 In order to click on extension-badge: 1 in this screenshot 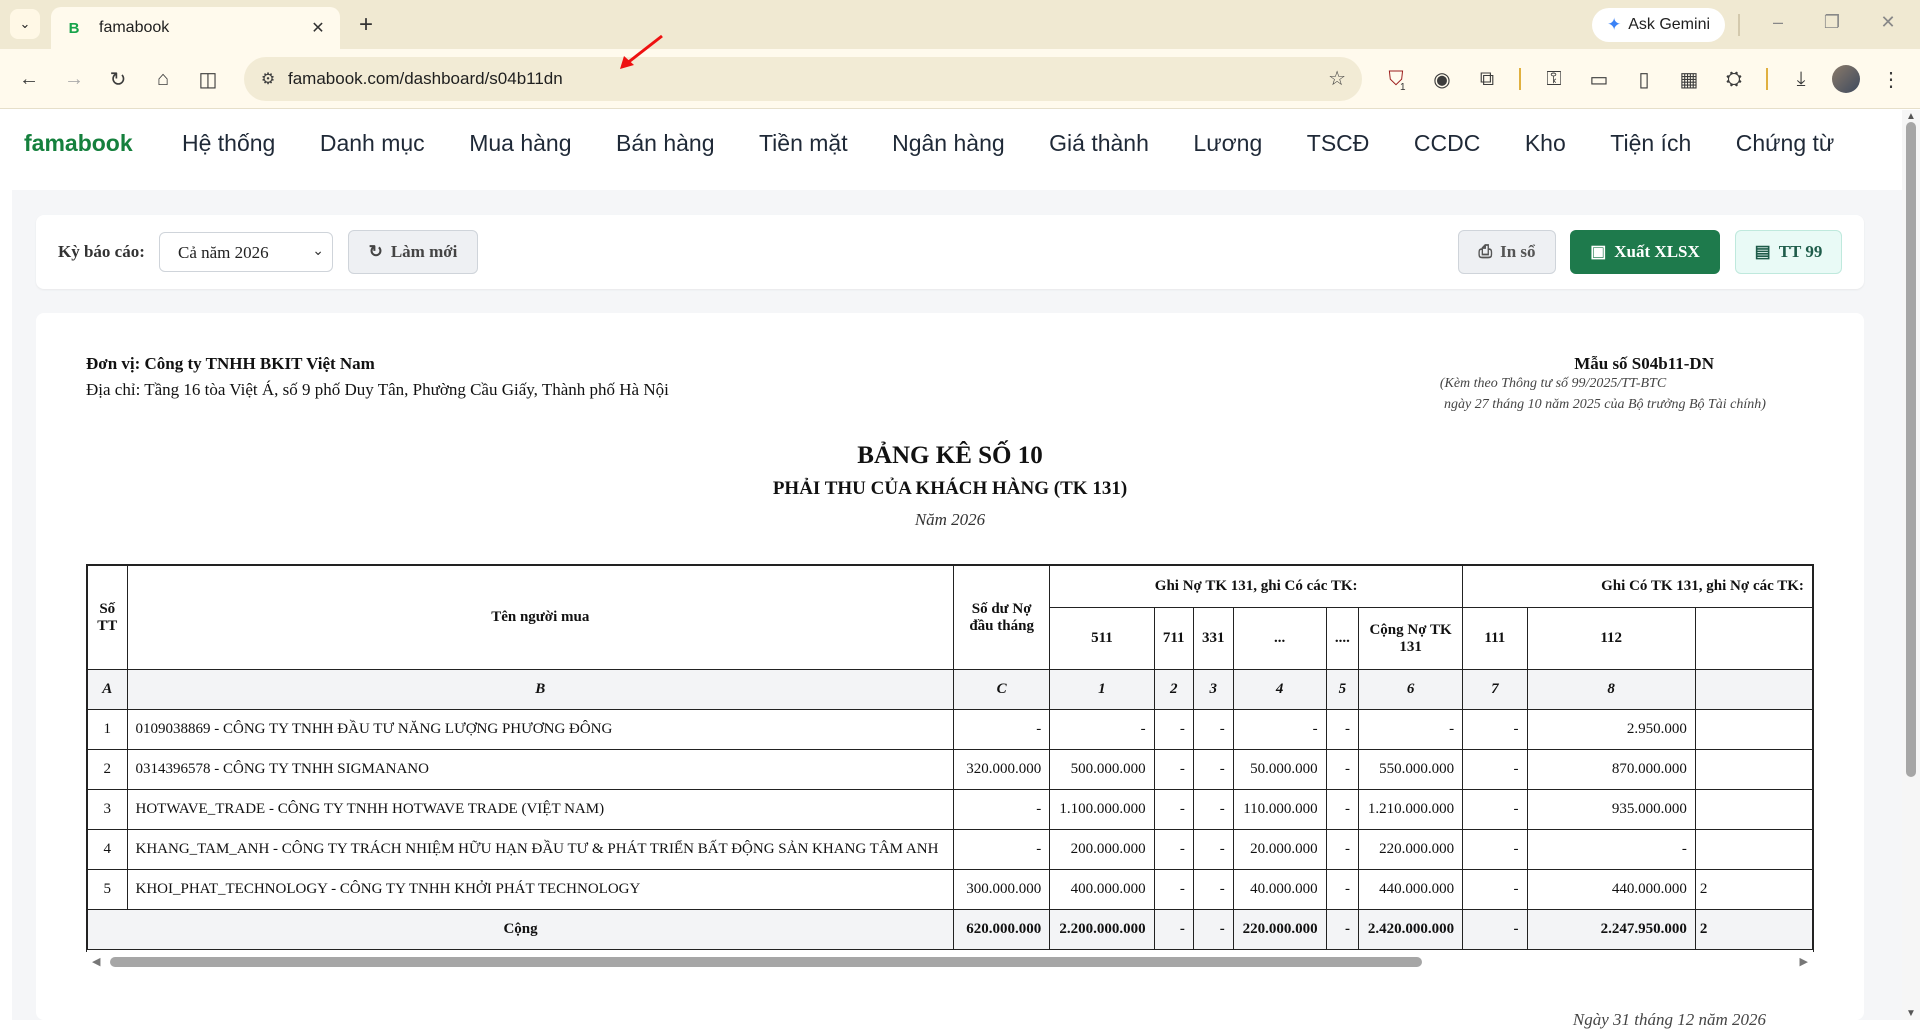, I will do `click(1403, 87)`.